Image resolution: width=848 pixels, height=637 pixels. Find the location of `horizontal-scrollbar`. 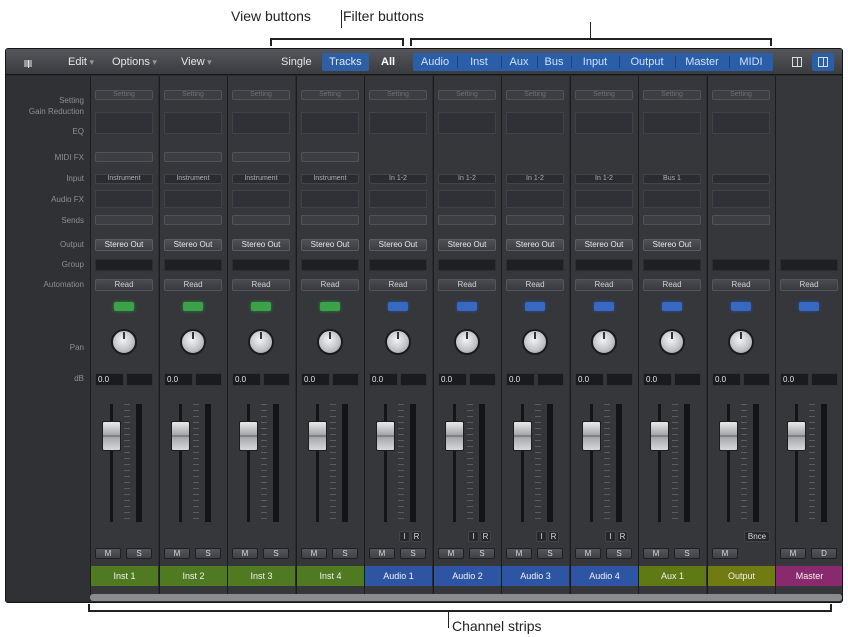

horizontal-scrollbar is located at coordinates (466, 597).